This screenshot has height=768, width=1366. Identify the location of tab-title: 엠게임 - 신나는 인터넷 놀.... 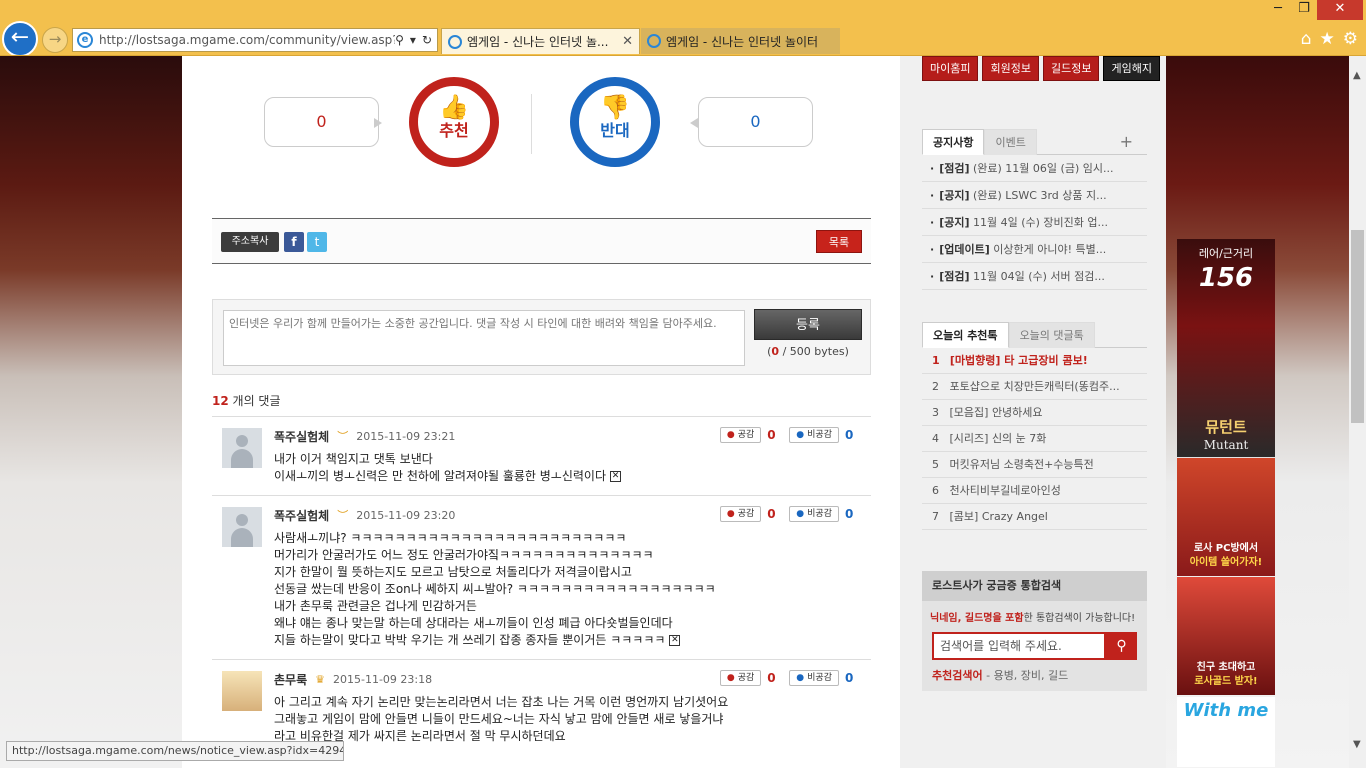
(538, 42).